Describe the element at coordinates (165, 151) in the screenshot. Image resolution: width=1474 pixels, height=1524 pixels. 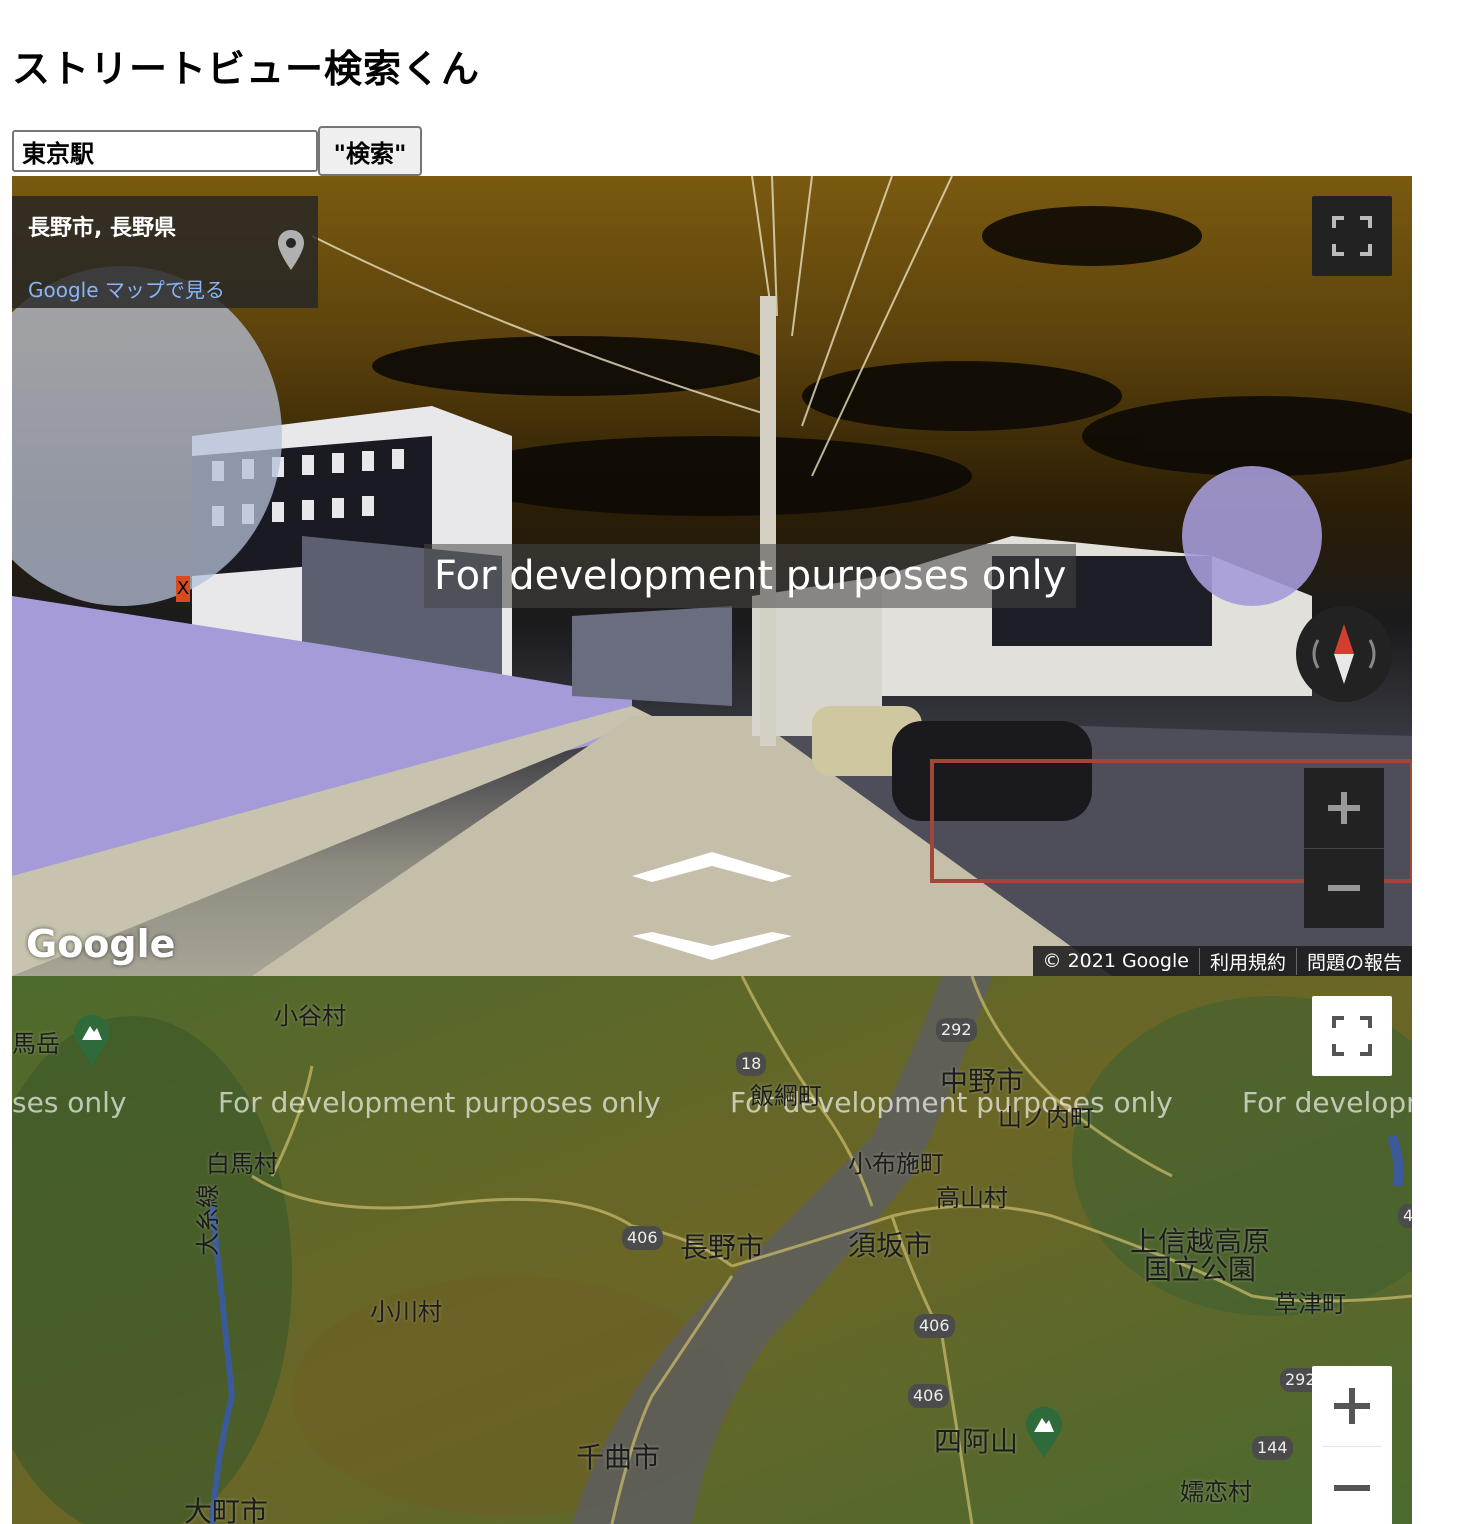
I see `search-input` at that location.